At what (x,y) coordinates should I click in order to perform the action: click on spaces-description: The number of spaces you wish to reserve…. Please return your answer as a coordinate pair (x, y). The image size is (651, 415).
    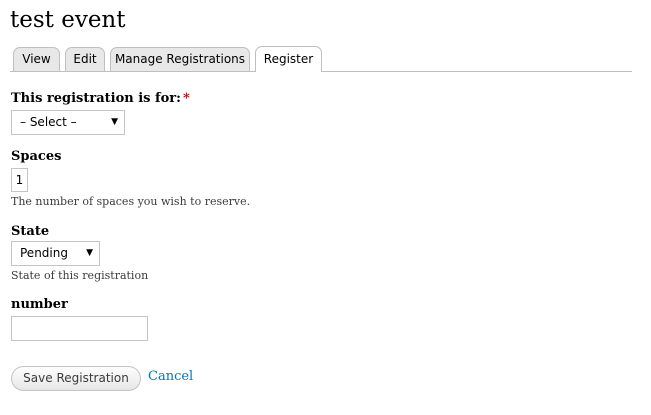
    Looking at the image, I should click on (131, 201).